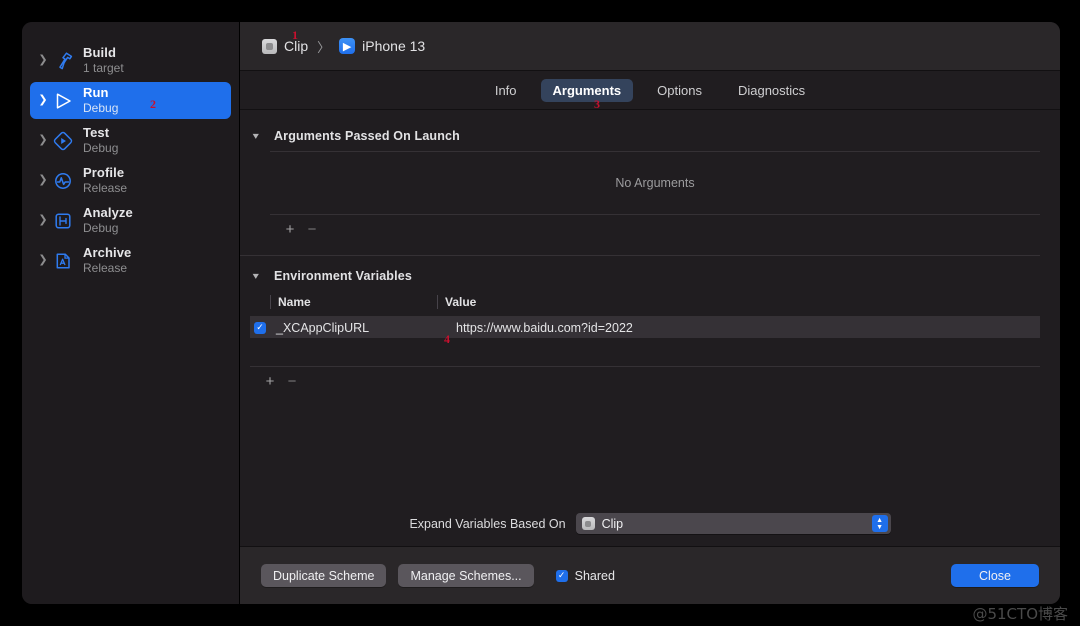  What do you see at coordinates (880, 520) in the screenshot?
I see `chevron-up-icon: ▲` at bounding box center [880, 520].